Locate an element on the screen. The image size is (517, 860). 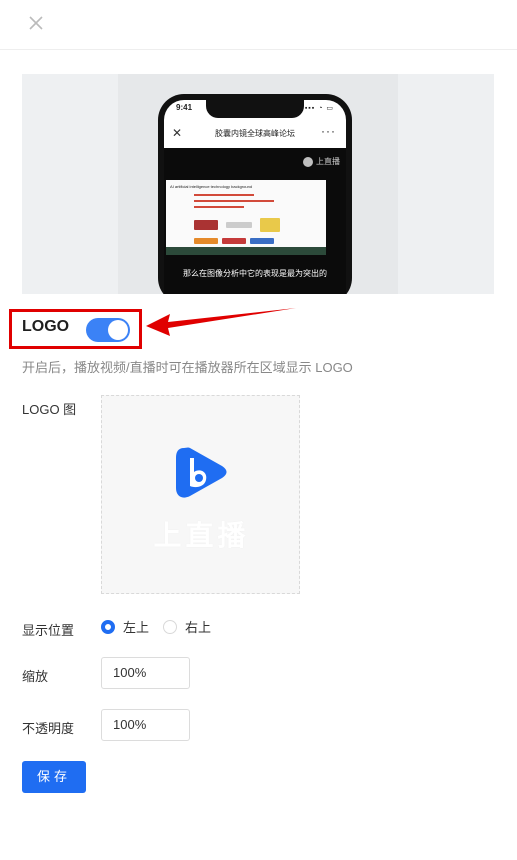
annotation-arrow-icon is located at coordinates (221, 322).